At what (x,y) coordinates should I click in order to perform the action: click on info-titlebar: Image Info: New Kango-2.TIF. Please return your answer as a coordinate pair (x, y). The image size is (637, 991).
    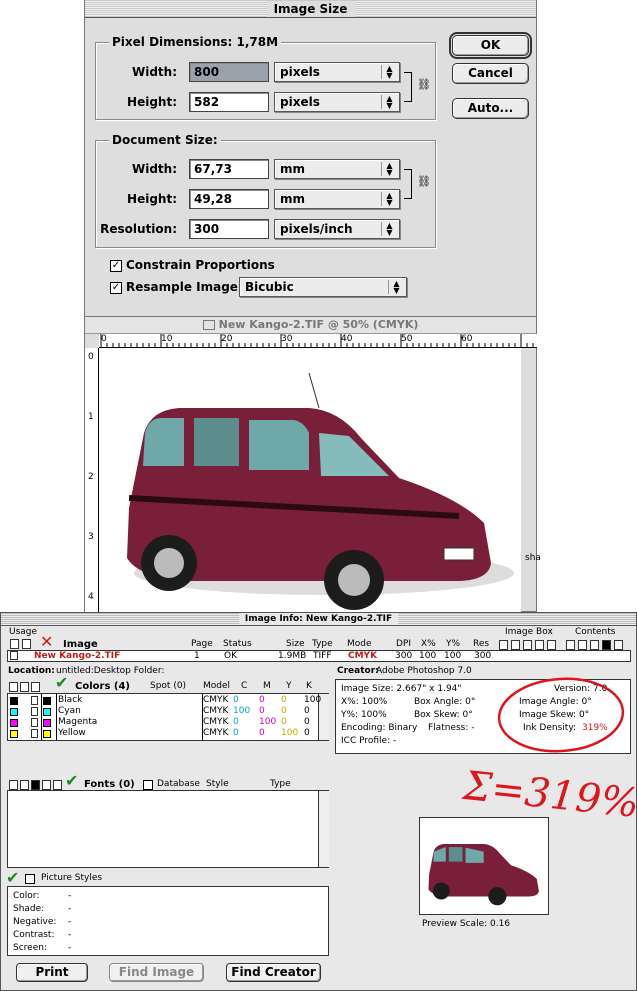
    Looking at the image, I should click on (318, 619).